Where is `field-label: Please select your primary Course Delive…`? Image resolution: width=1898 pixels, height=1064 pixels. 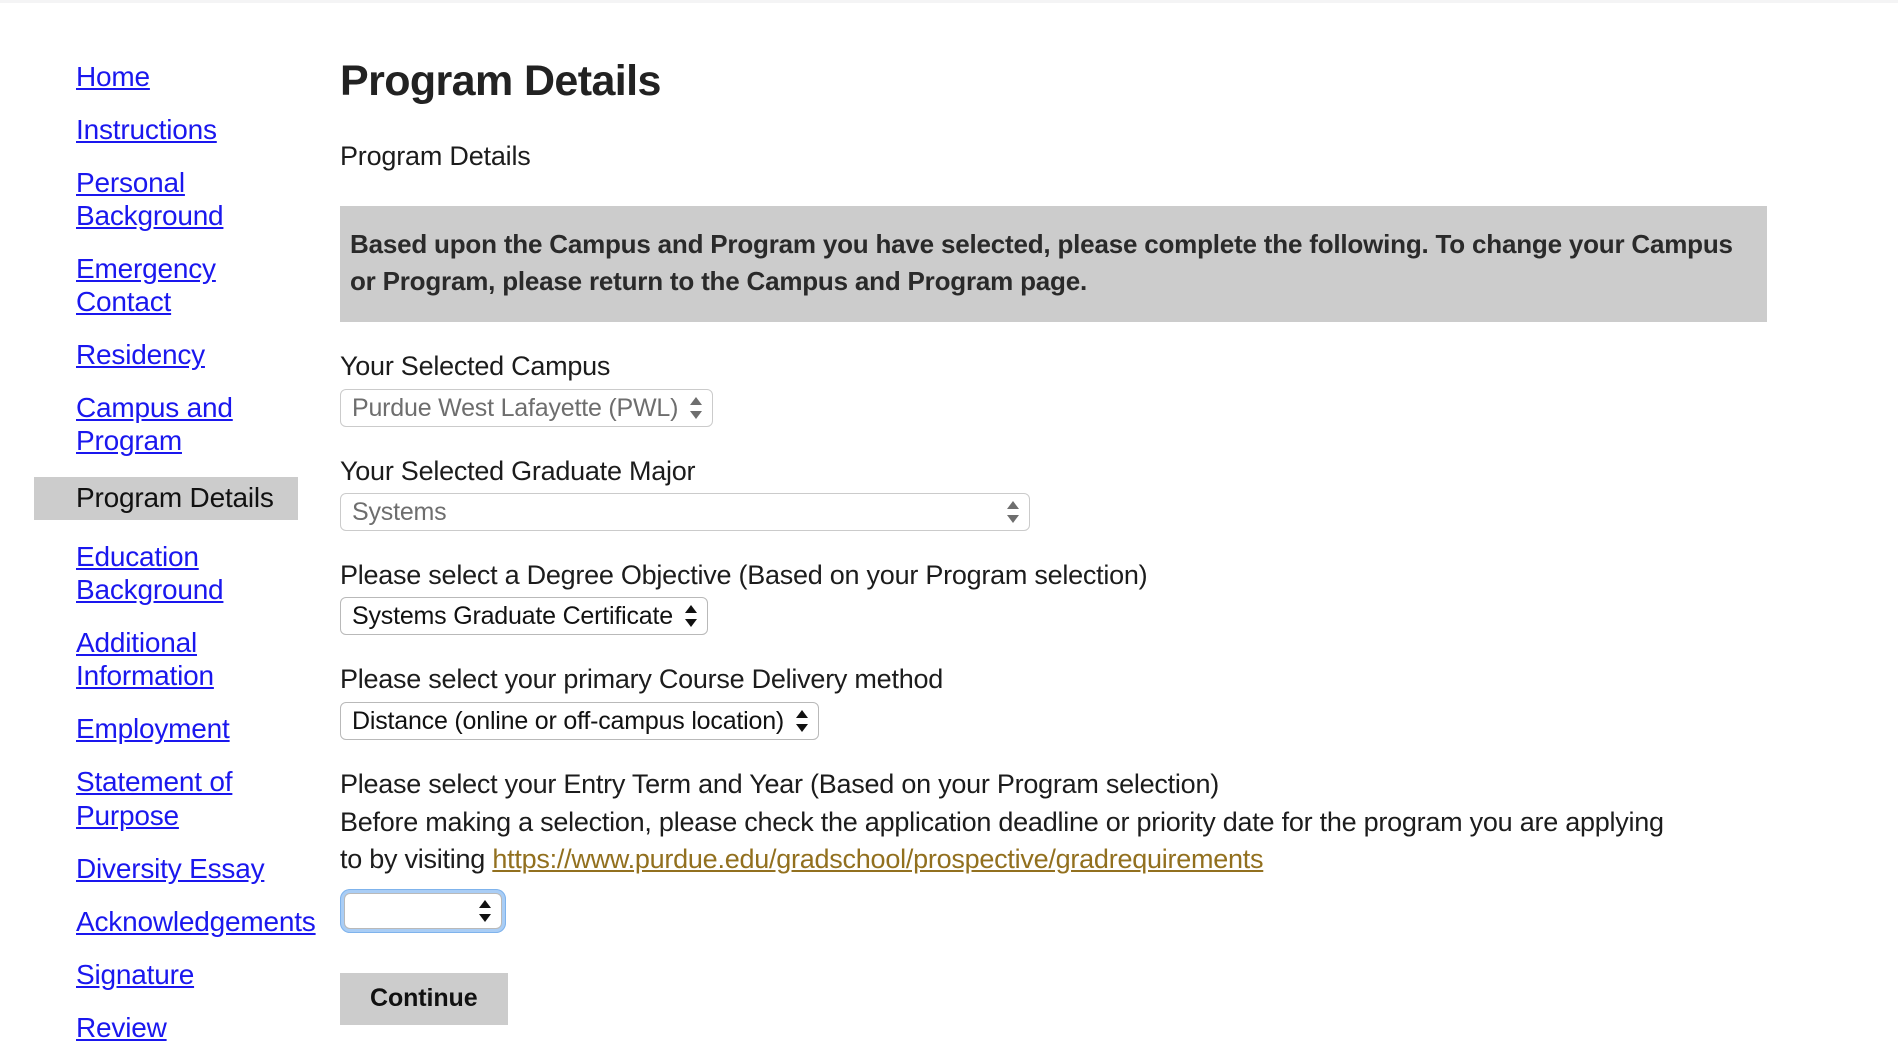
field-label: Please select your primary Course Delive… is located at coordinates (641, 679).